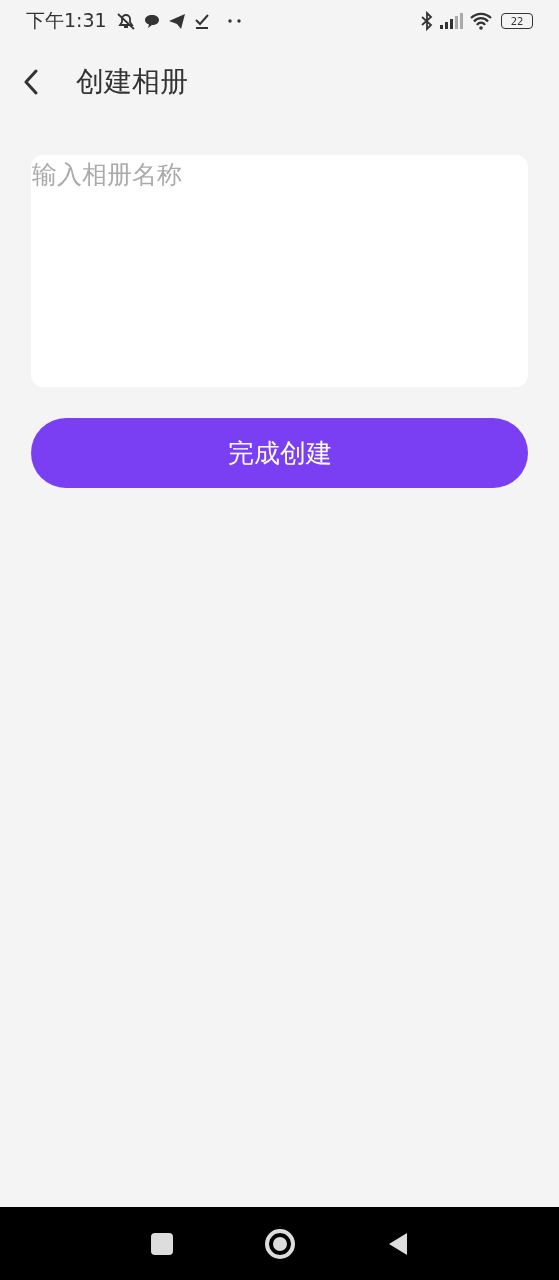  What do you see at coordinates (517, 21) in the screenshot?
I see `battery-icon: 22` at bounding box center [517, 21].